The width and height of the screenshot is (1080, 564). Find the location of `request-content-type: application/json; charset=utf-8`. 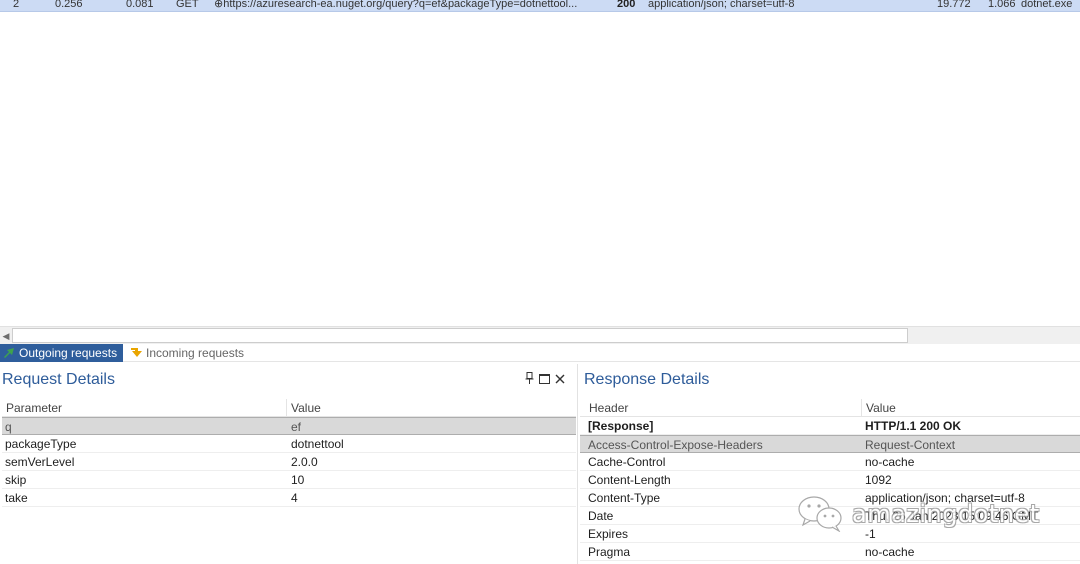

request-content-type: application/json; charset=utf-8 is located at coordinates (721, 5).